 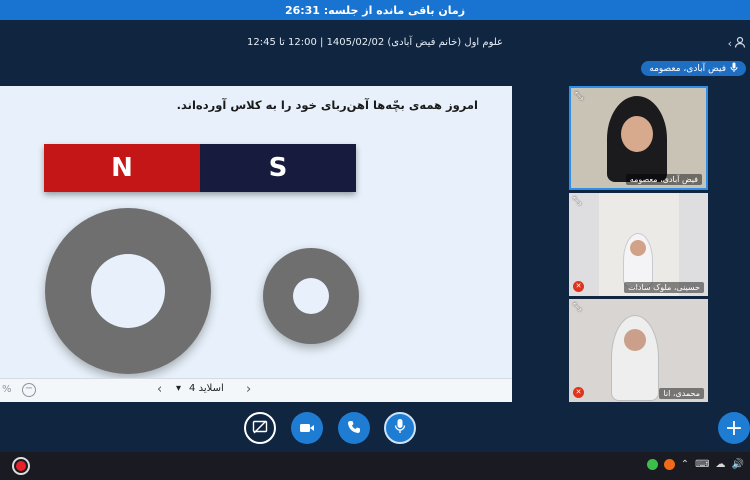 I want to click on remaining-time-text: زمان باقی مانده از جلسه: 26:31, so click(x=375, y=10).